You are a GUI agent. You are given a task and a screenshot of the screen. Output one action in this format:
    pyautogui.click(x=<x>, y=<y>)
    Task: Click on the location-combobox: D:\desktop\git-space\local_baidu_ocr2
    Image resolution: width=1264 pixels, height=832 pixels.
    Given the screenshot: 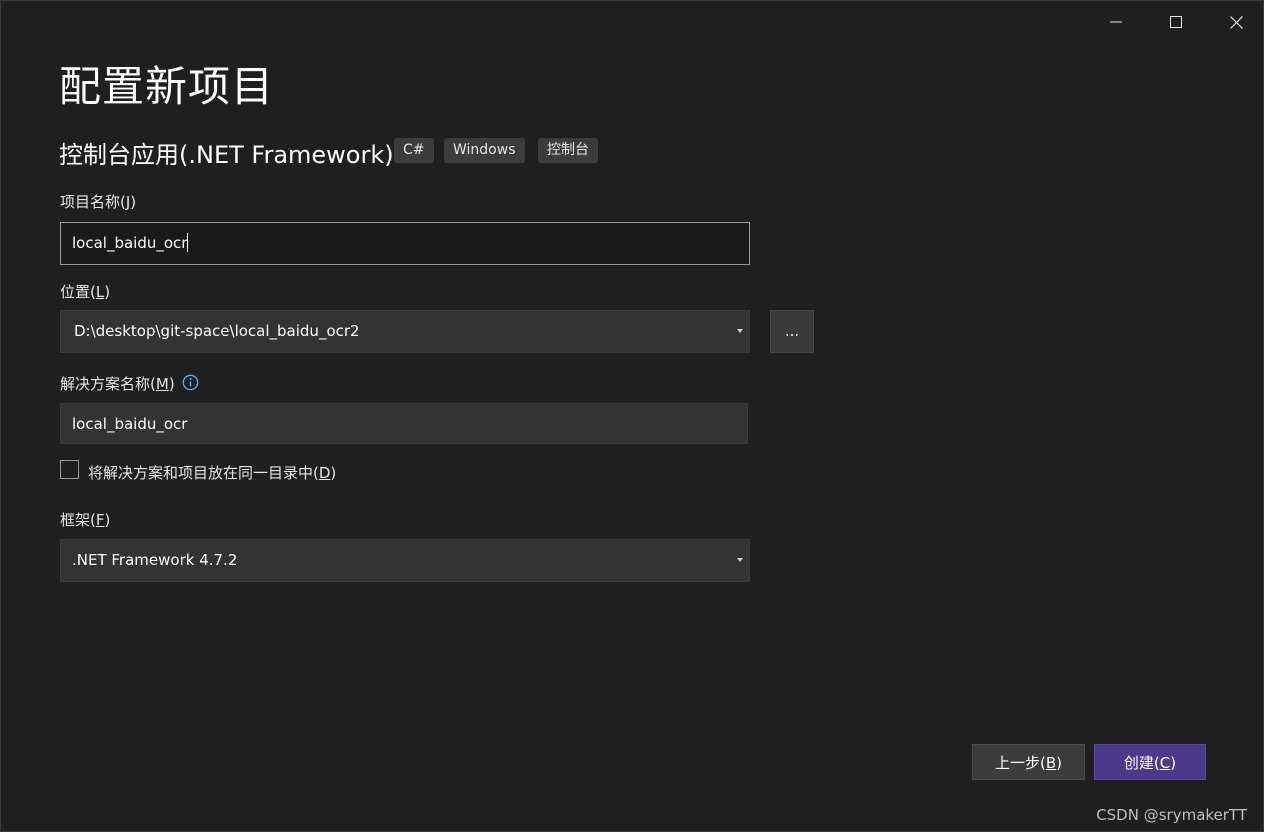 What is the action you would take?
    pyautogui.click(x=405, y=331)
    